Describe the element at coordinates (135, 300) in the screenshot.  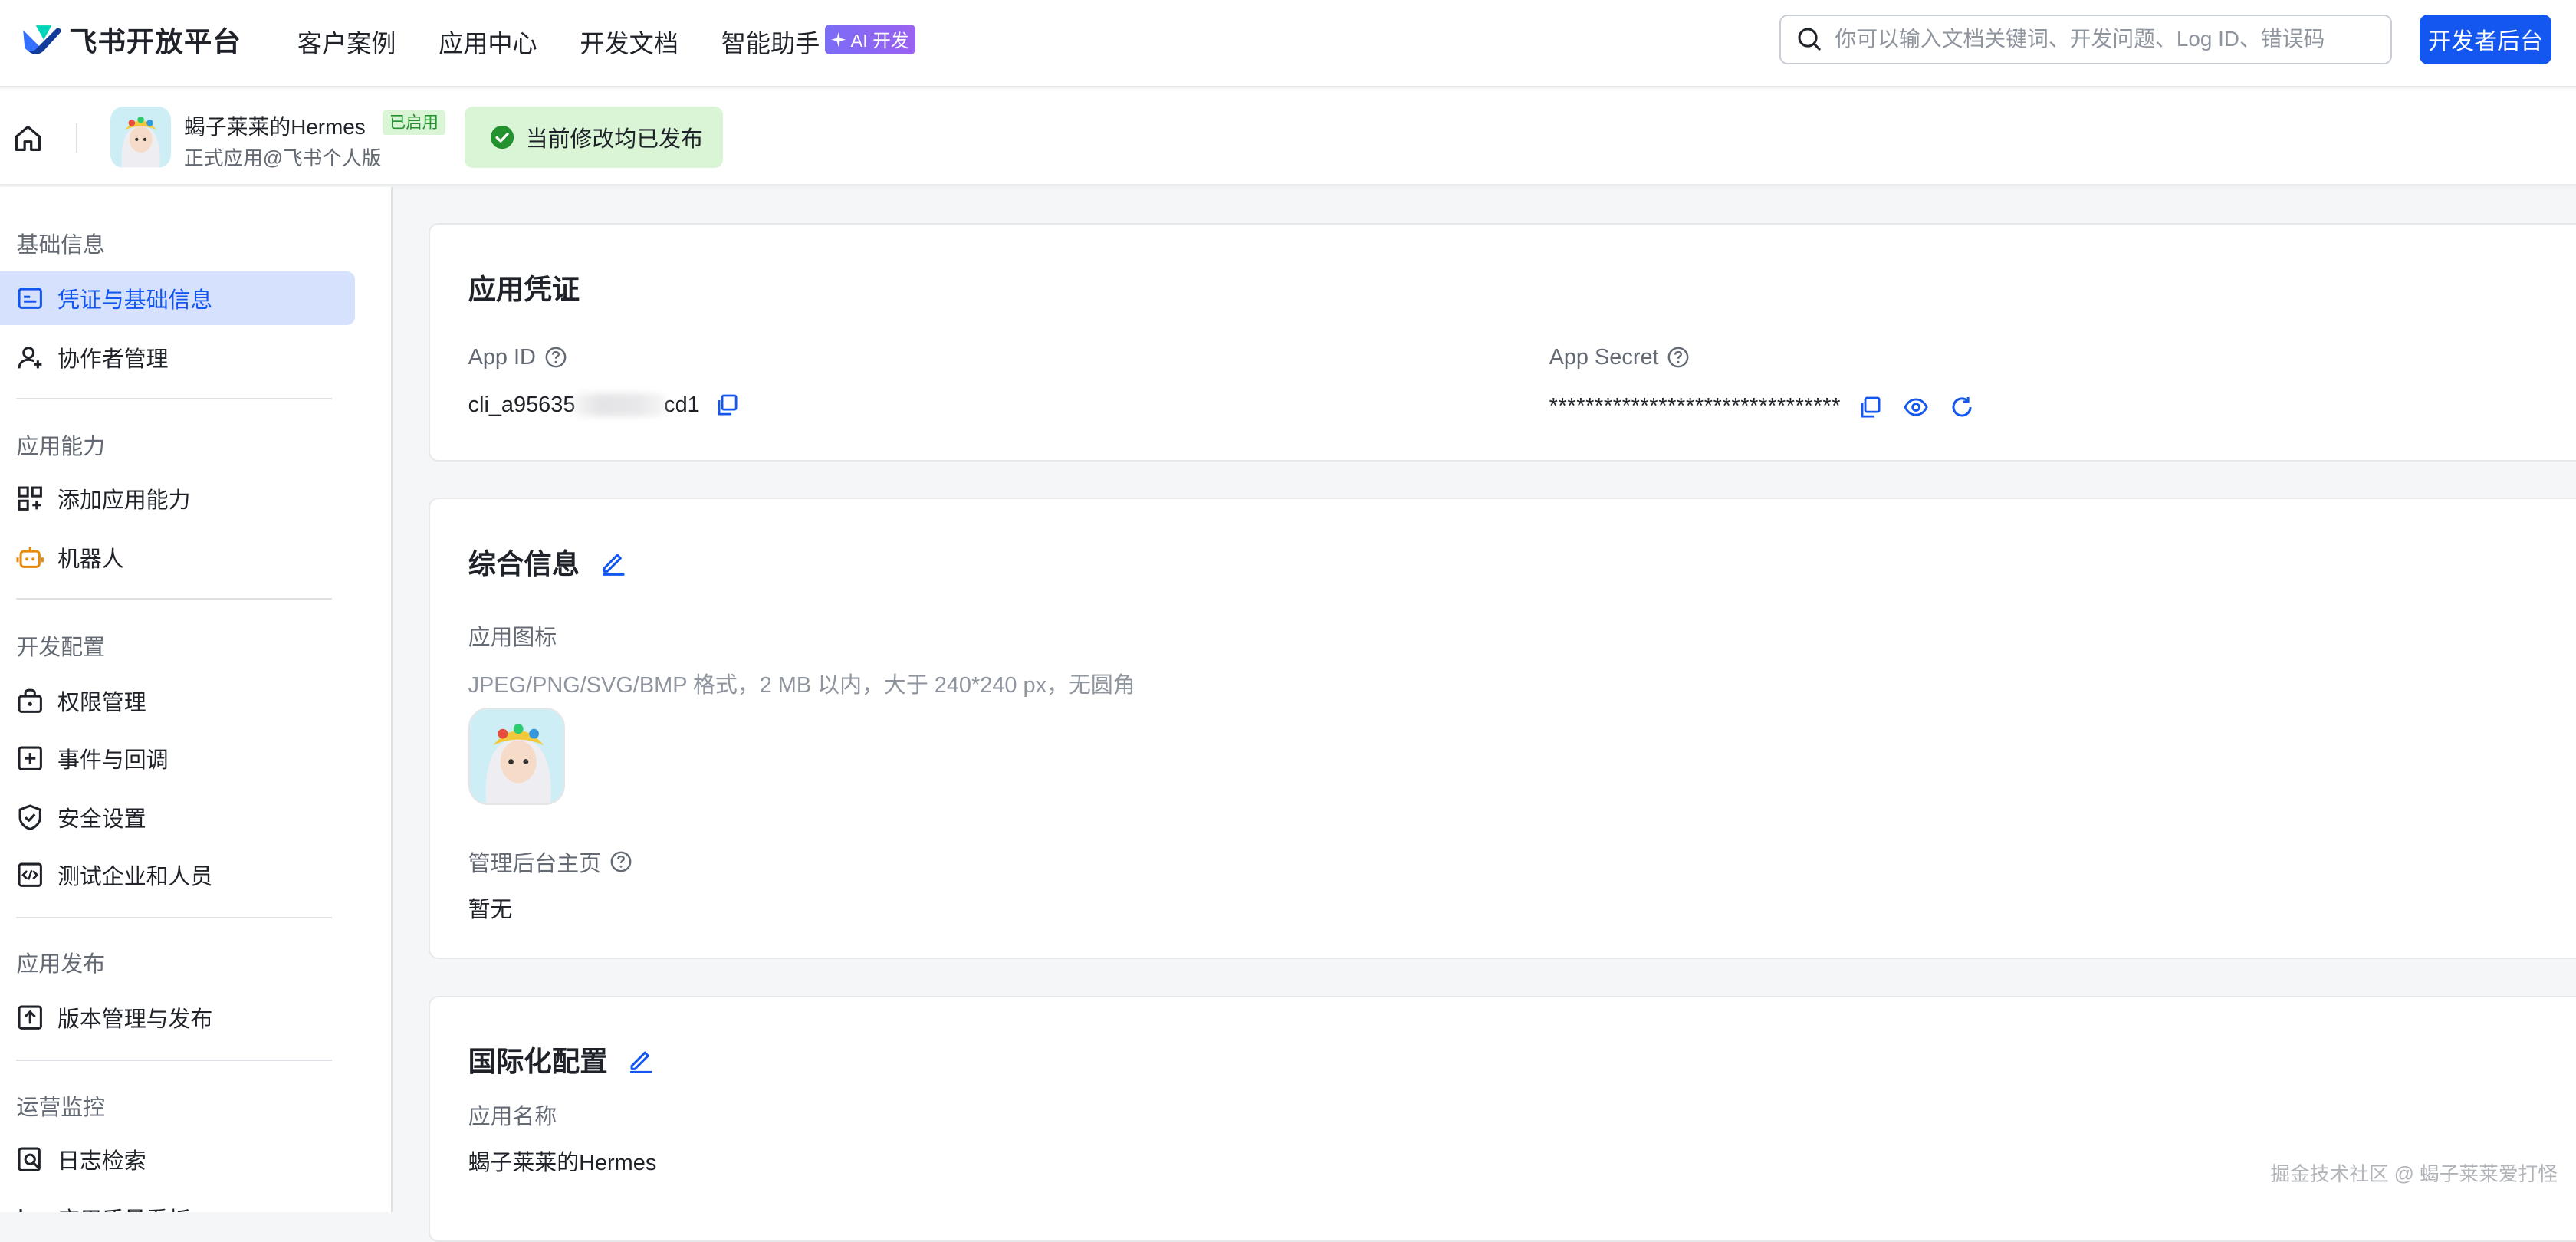
I see `sidebar-item-label: 凭证与基础信息` at that location.